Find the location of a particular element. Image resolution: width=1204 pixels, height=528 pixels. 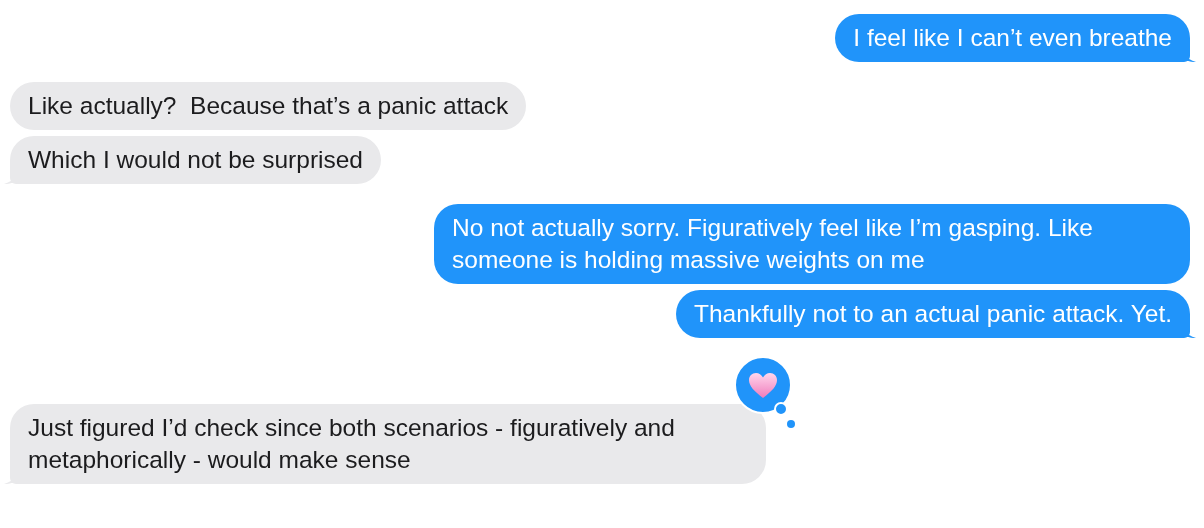

message-bubble: Which I would not be surprised is located at coordinates (195, 160).